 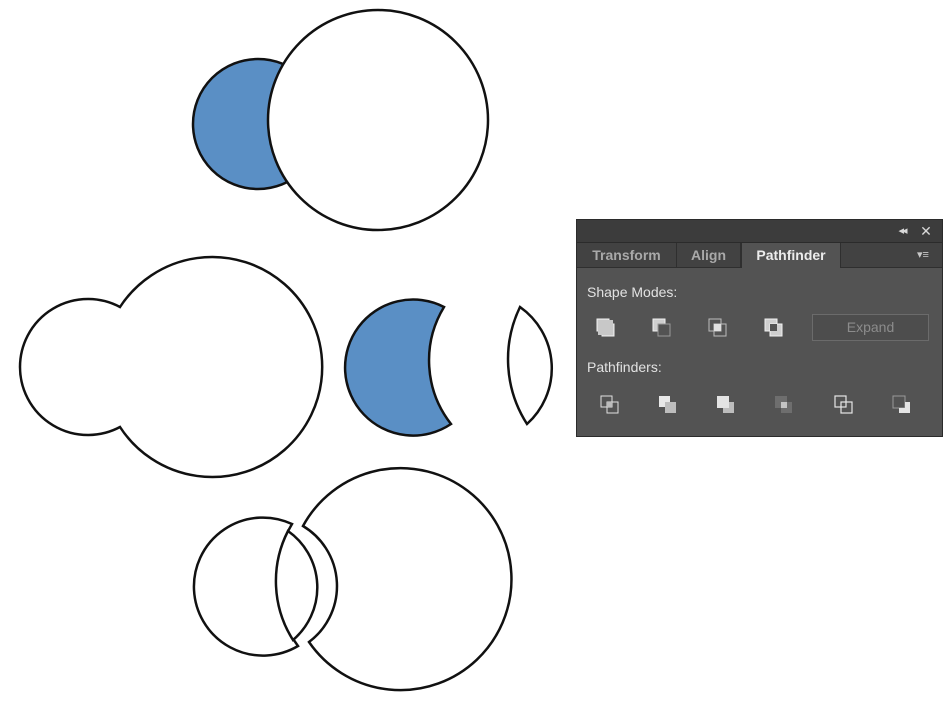 I want to click on outline-button, so click(x=844, y=405).